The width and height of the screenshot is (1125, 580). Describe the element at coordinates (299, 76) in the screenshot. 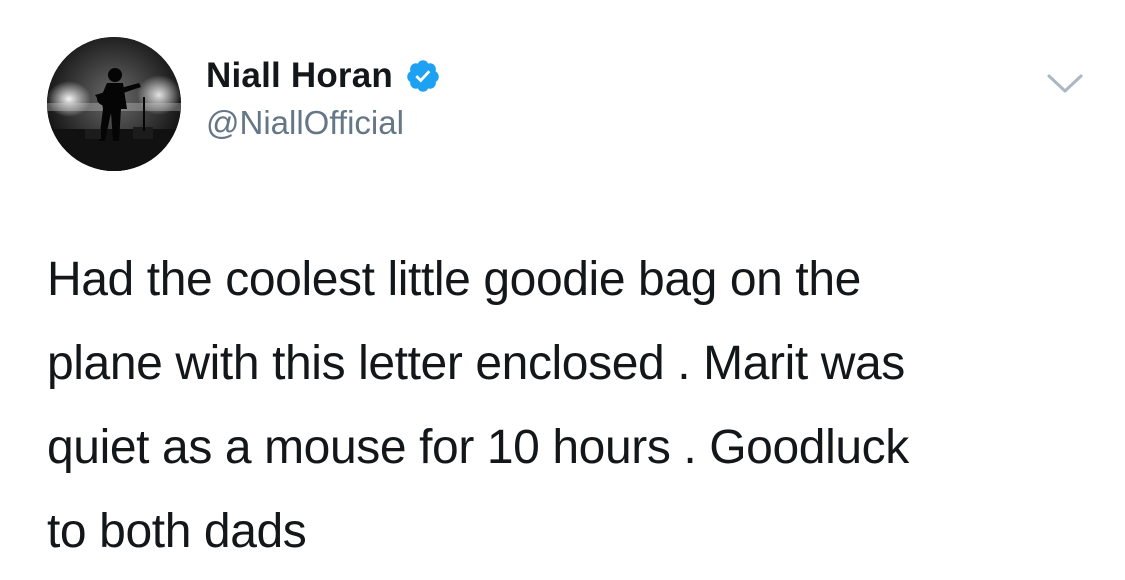

I see `author-display-name: Niall Horan` at that location.